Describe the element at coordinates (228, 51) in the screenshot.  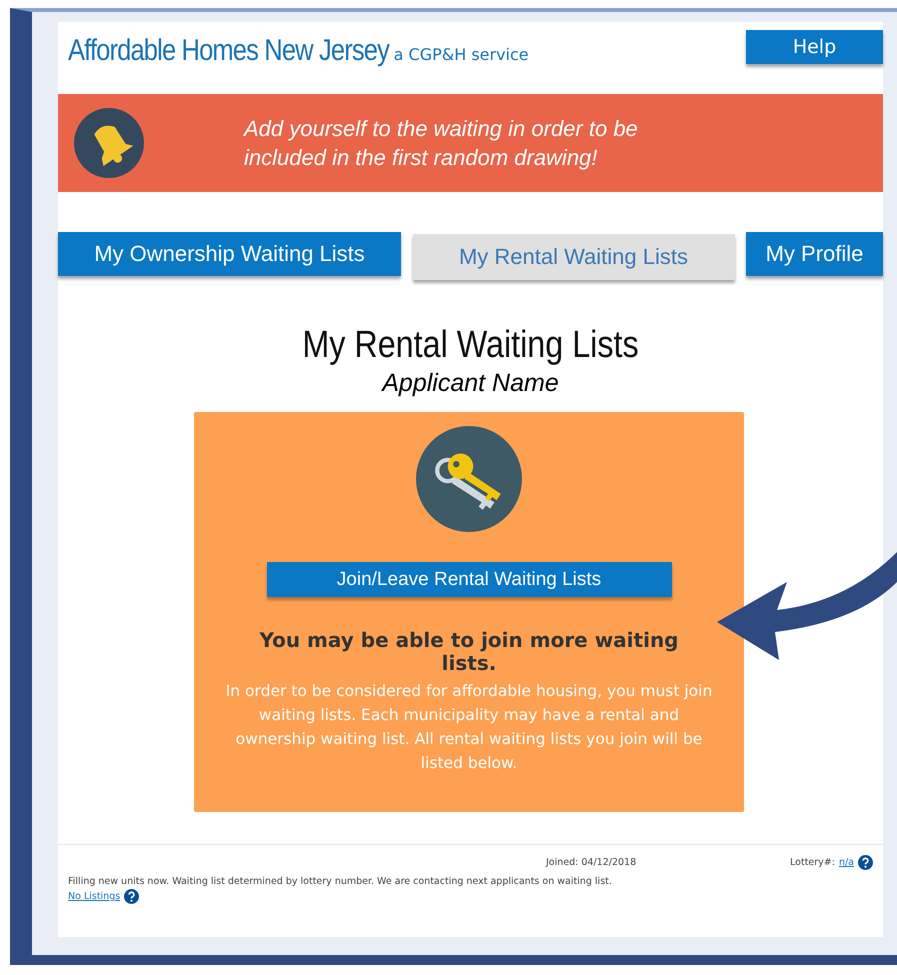
I see `site-title: Affordable Homes New Jersey` at that location.